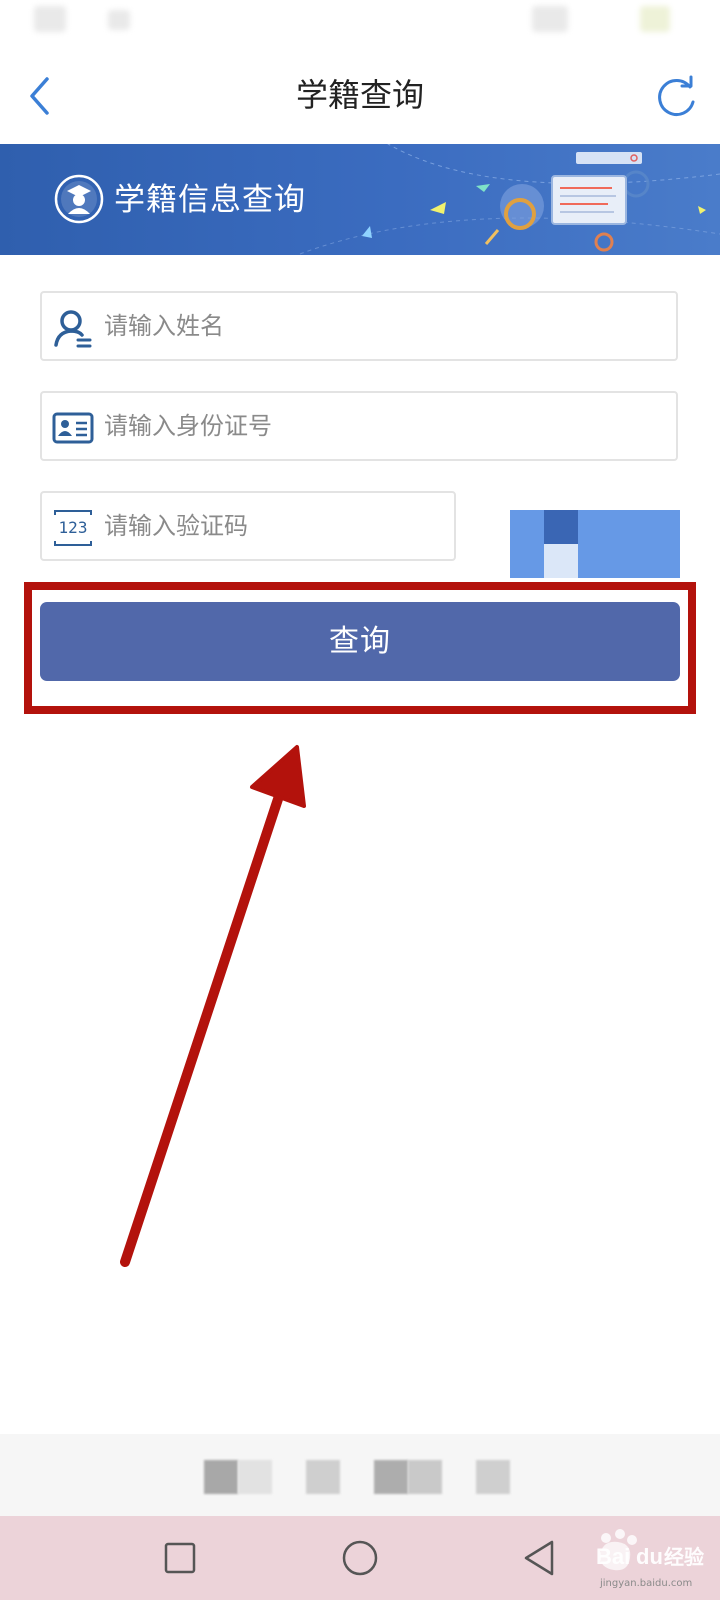  Describe the element at coordinates (649, 1556) in the screenshot. I see `svg-text: du` at that location.